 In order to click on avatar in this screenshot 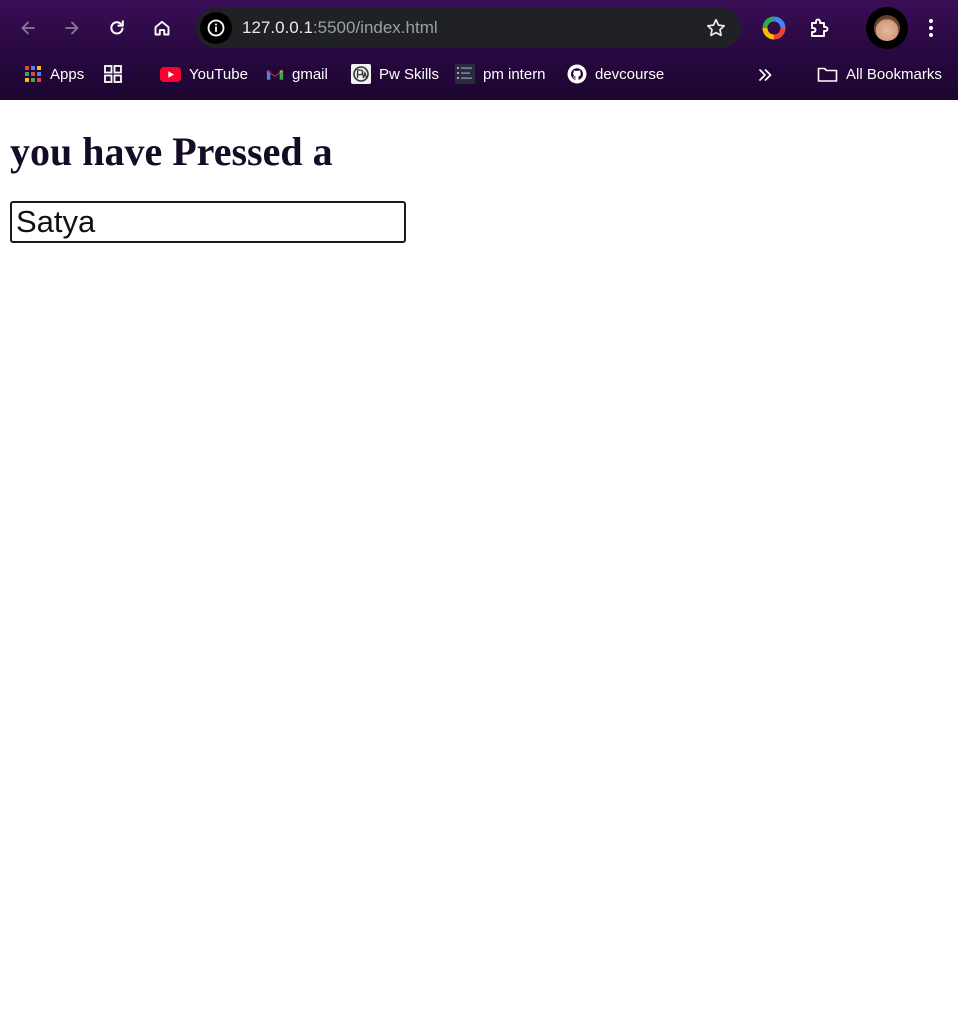, I will do `click(887, 28)`.